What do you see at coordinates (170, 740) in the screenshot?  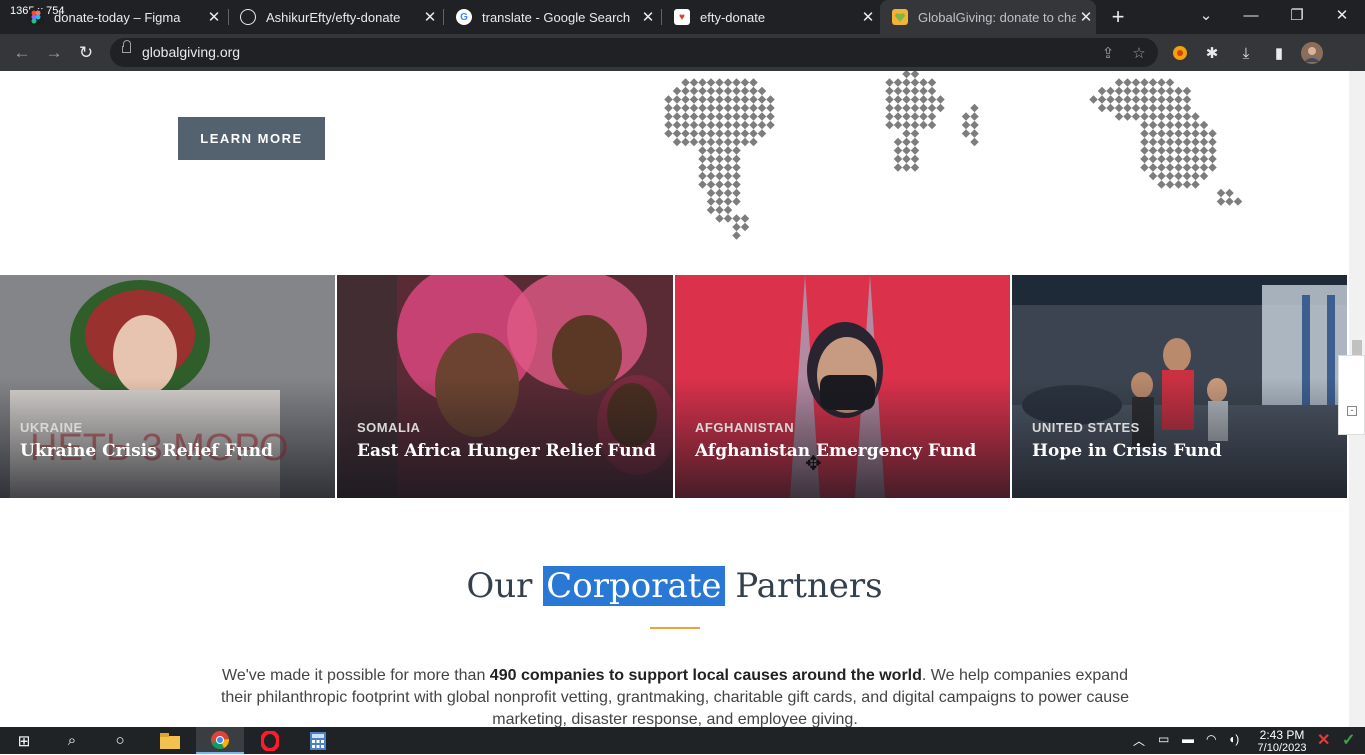 I see `file-explorer-icon` at bounding box center [170, 740].